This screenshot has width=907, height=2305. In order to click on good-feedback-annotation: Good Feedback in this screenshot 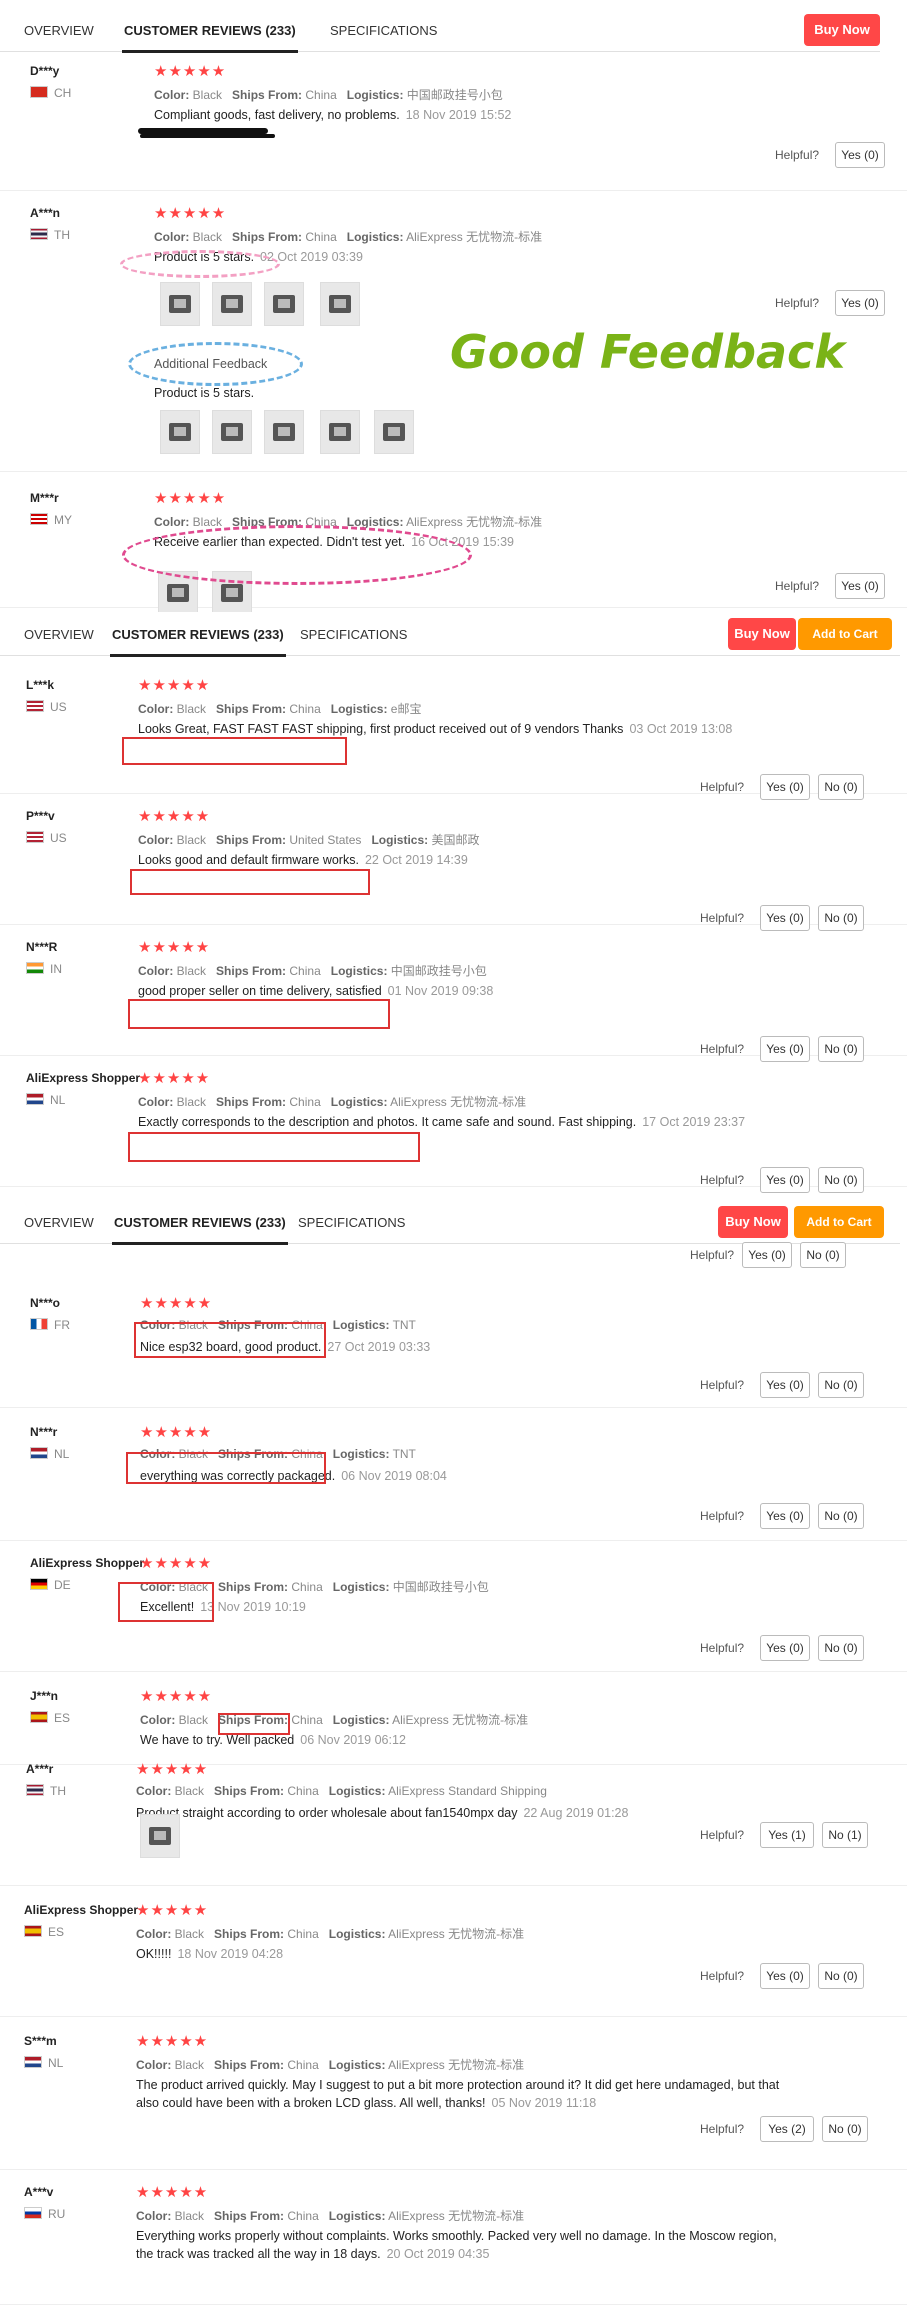, I will do `click(647, 352)`.